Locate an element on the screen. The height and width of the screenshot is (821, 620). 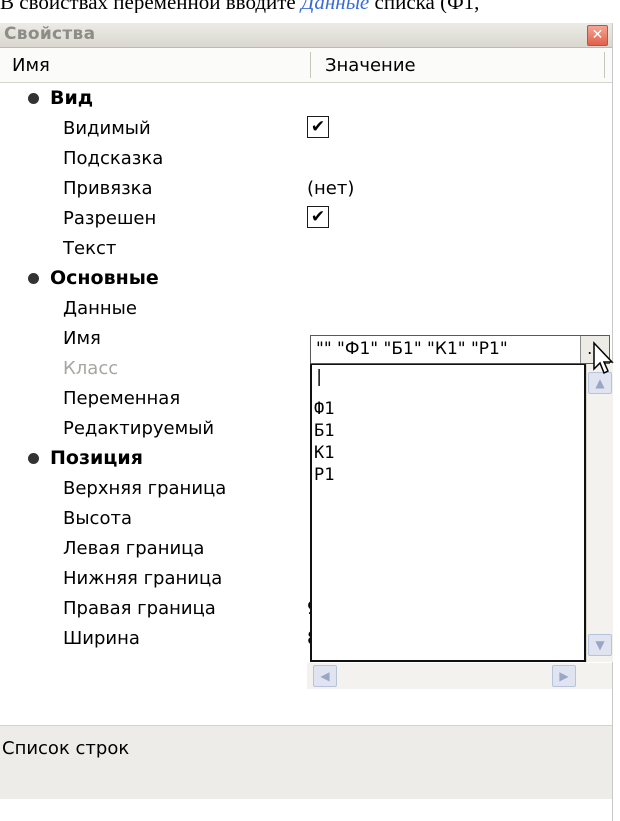
visible-checkbox: ✔ is located at coordinates (318, 127).